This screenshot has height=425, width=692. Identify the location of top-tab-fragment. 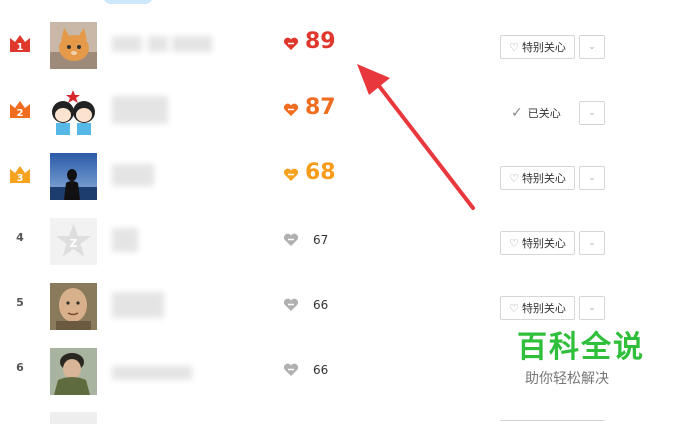
(128, 2).